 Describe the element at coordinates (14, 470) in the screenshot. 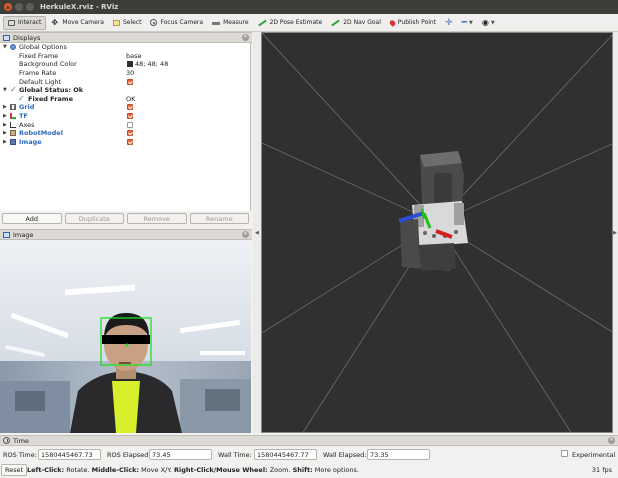

I see `reset-button: Reset` at that location.